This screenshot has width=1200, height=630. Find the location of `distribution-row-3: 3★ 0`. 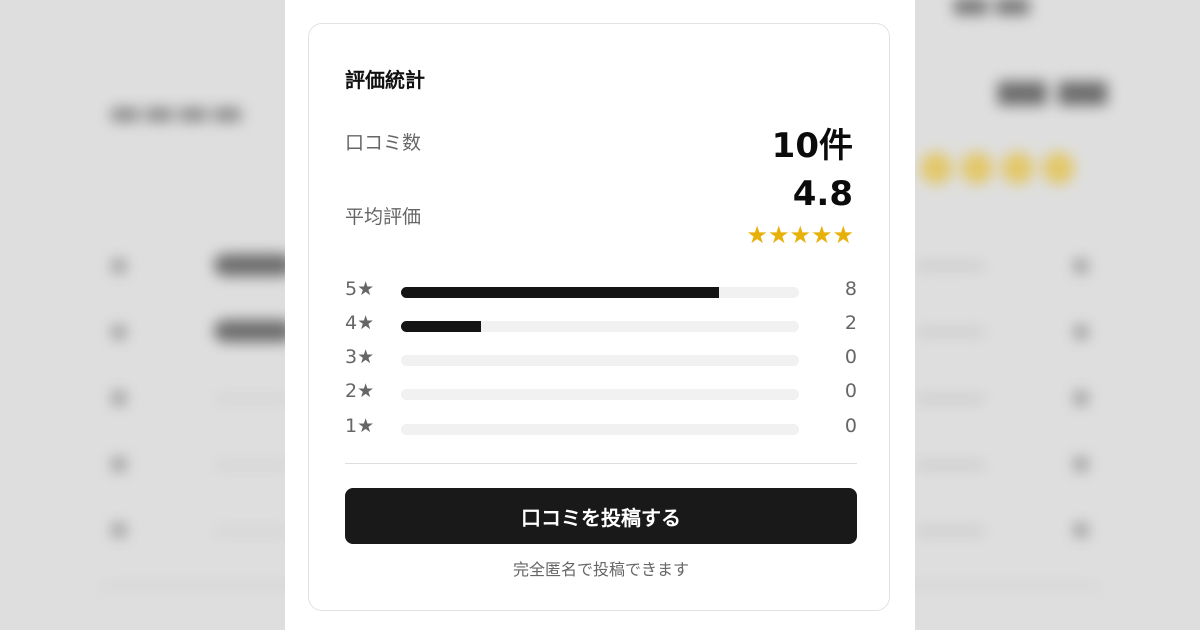

distribution-row-3: 3★ 0 is located at coordinates (601, 358).